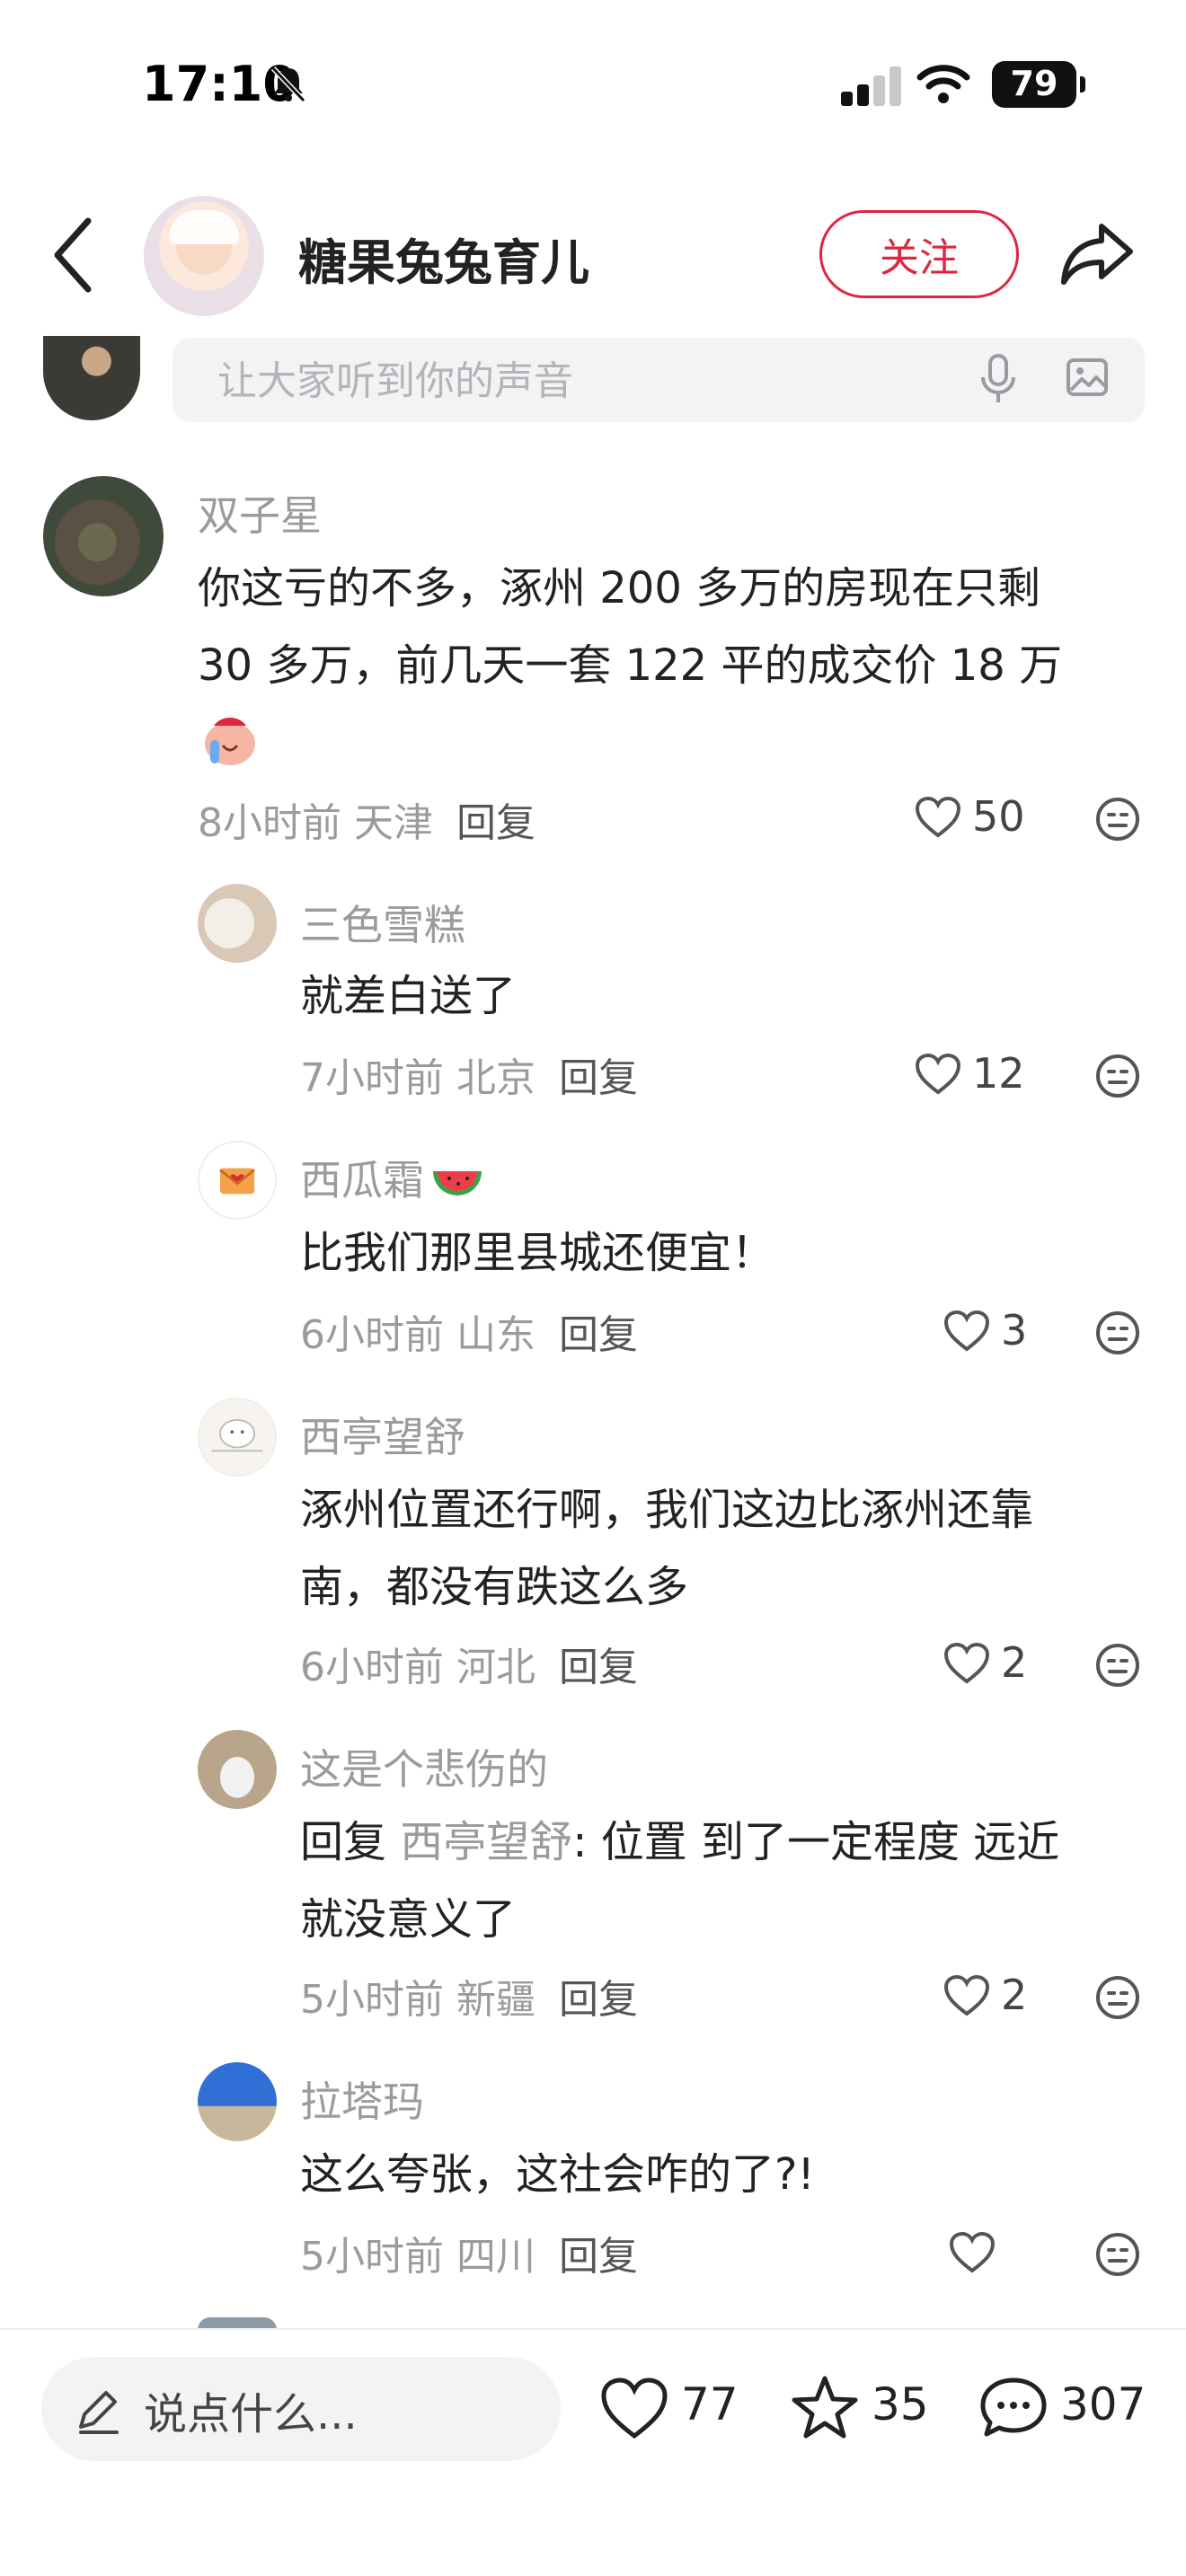 Image resolution: width=1186 pixels, height=2576 pixels. What do you see at coordinates (382, 922) in the screenshot?
I see `comment-username: 三色雪糕` at bounding box center [382, 922].